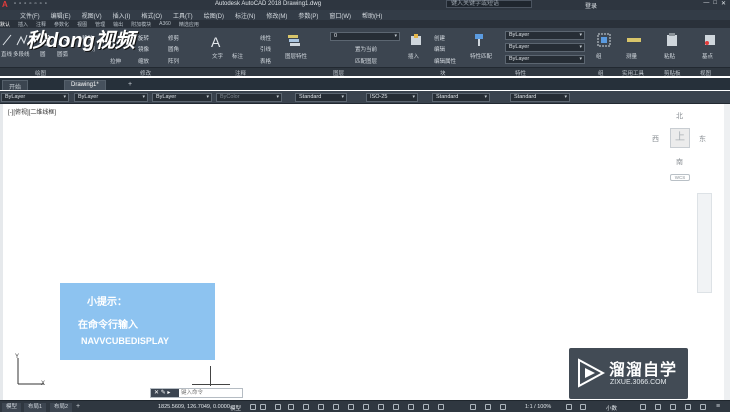 The width and height of the screenshot is (730, 412). What do you see at coordinates (569, 407) in the screenshot?
I see `workspace-icon` at bounding box center [569, 407].